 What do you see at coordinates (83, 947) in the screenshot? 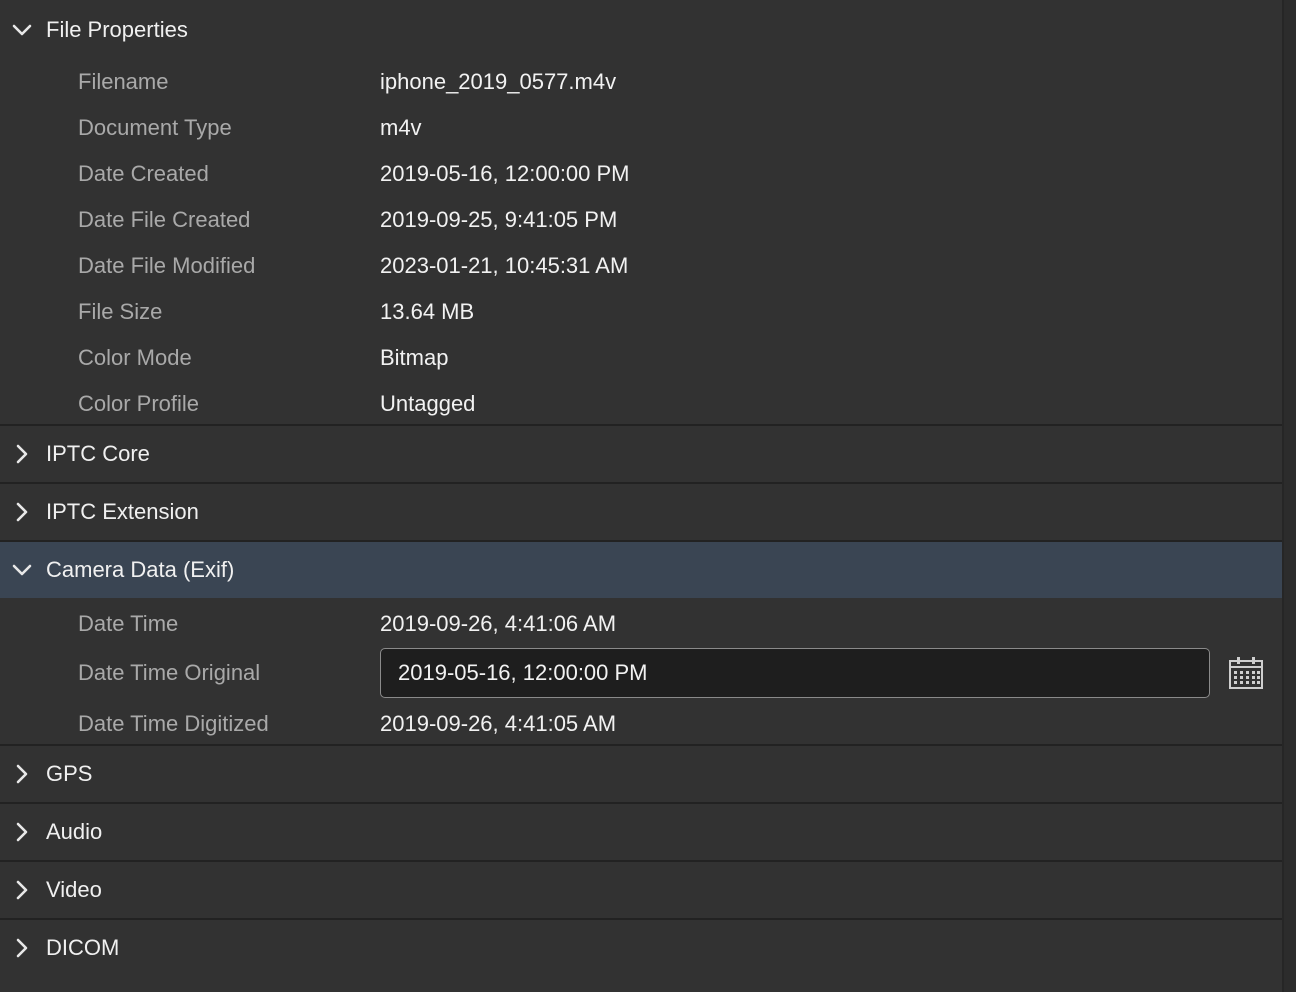
I see `section-title: DICOM` at bounding box center [83, 947].